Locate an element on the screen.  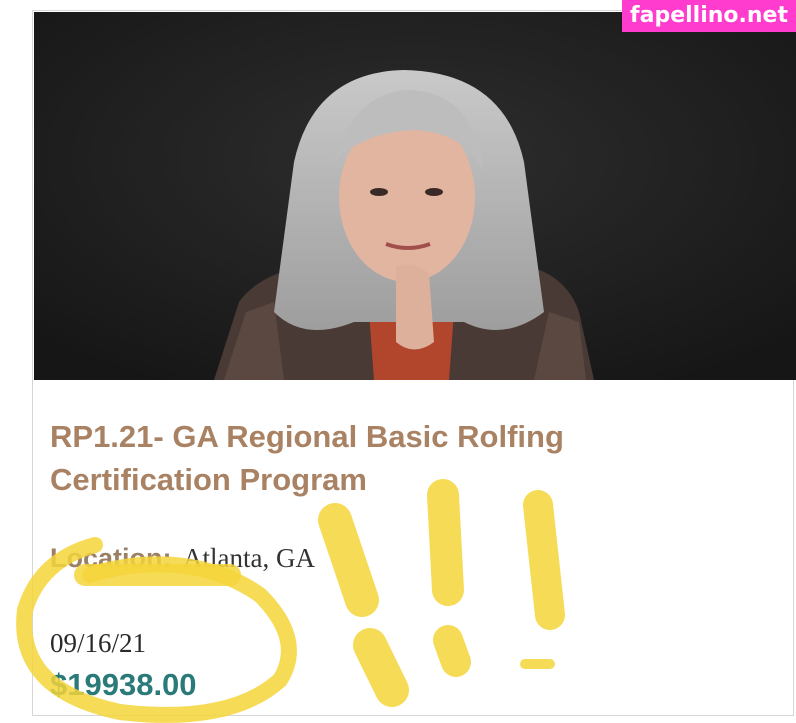
listing-date: 09/16/21 is located at coordinates (98, 643).